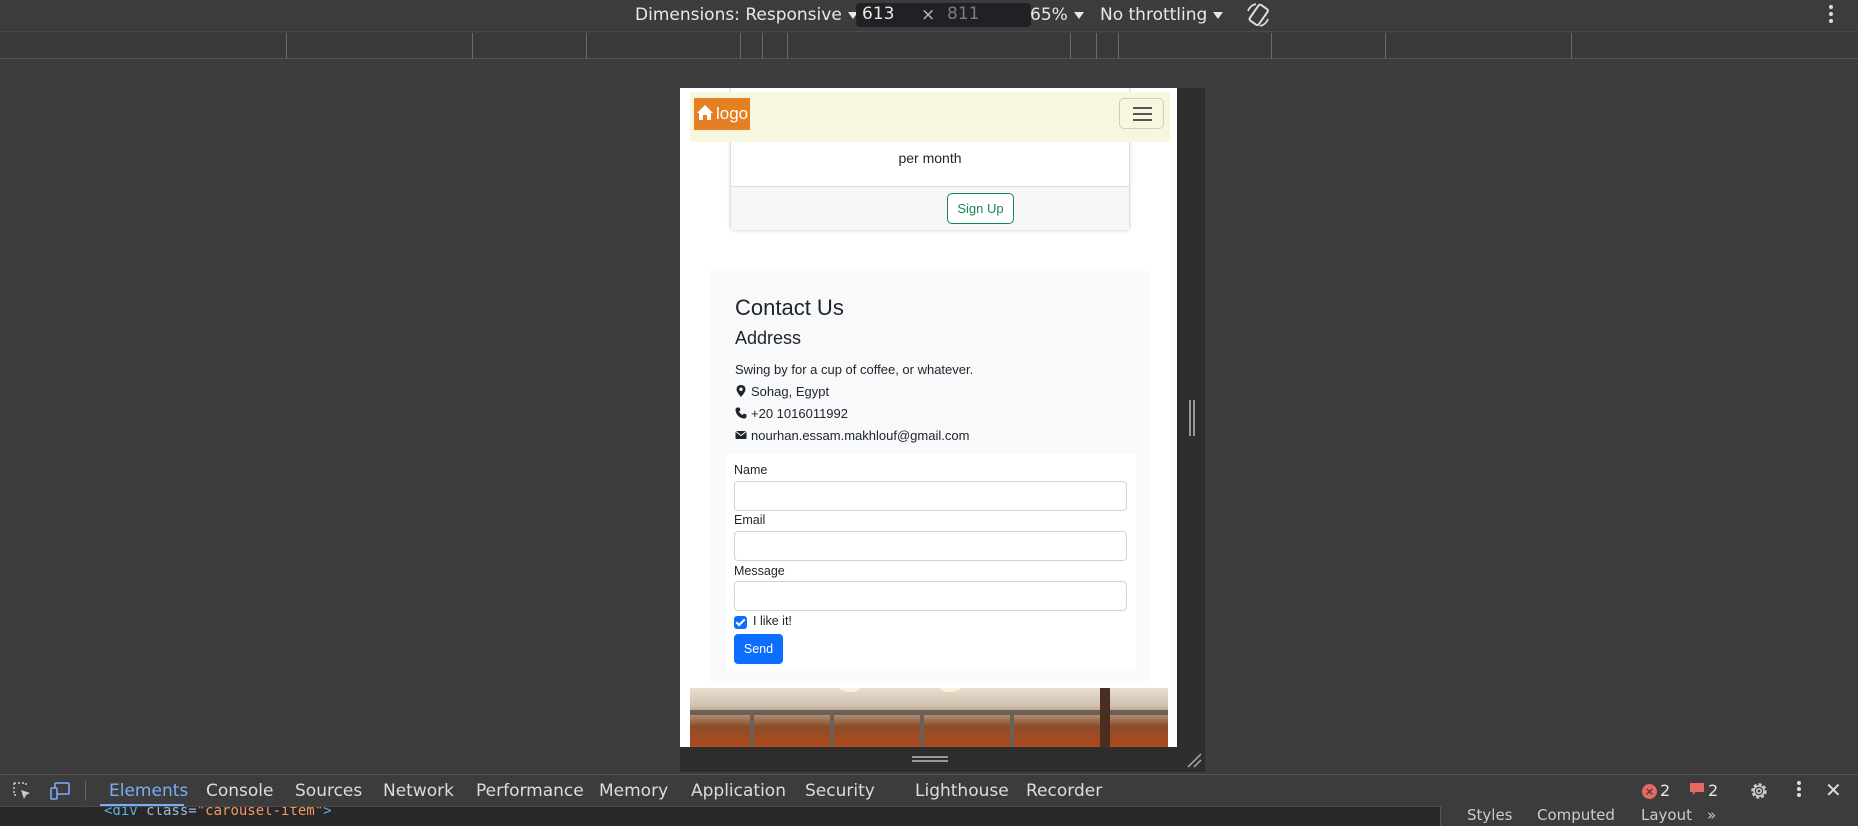 This screenshot has width=1858, height=826. Describe the element at coordinates (741, 435) in the screenshot. I see `envelope-icon` at that location.